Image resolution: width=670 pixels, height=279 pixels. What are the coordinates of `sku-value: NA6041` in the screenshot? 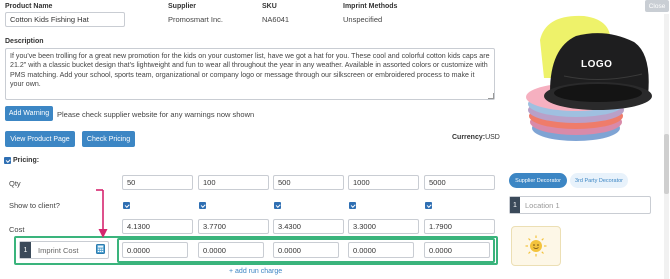 It's located at (276, 19).